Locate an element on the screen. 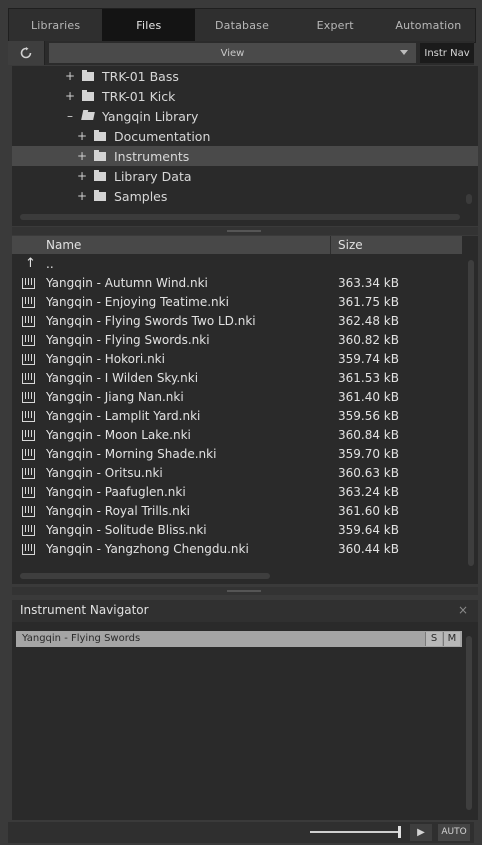  auto-button: AUTO is located at coordinates (454, 832).